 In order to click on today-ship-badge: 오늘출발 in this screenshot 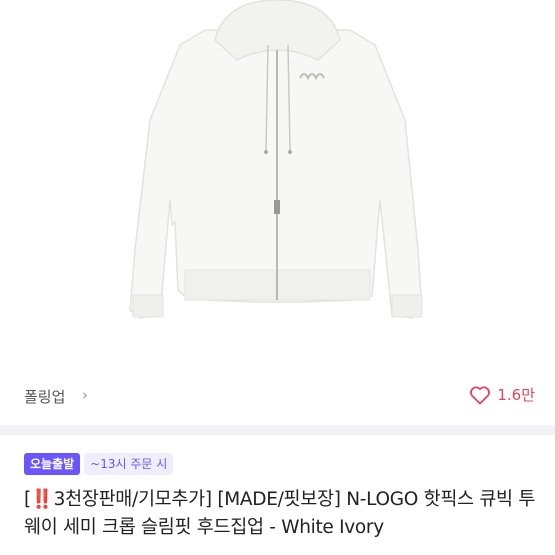, I will do `click(52, 464)`.